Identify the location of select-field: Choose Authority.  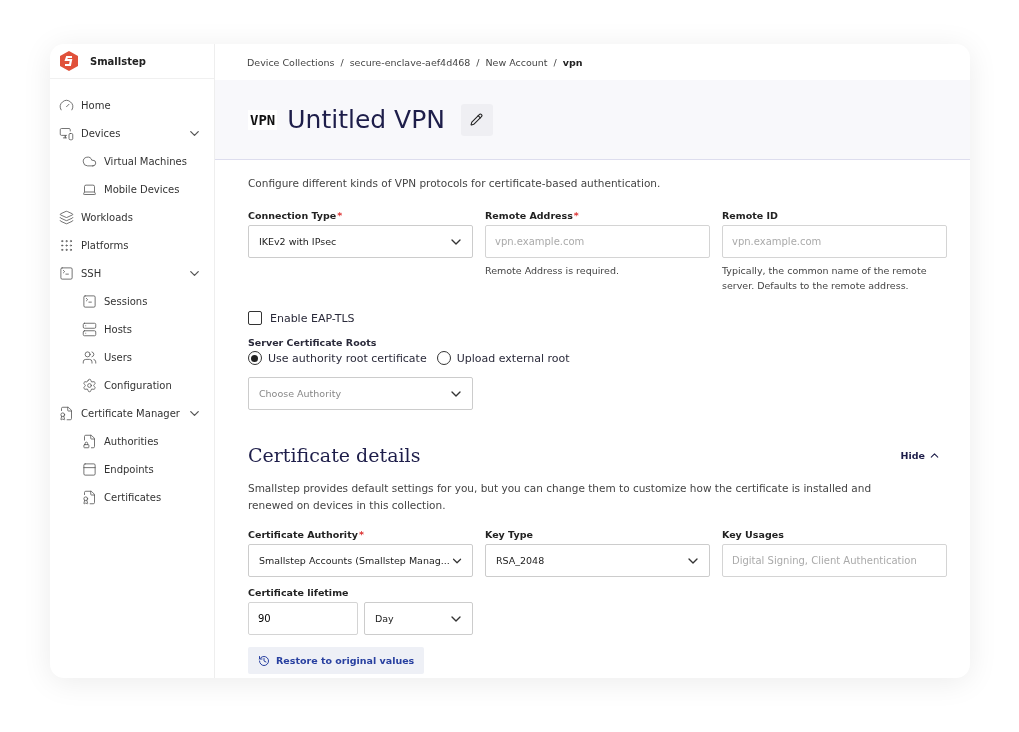
(360, 393).